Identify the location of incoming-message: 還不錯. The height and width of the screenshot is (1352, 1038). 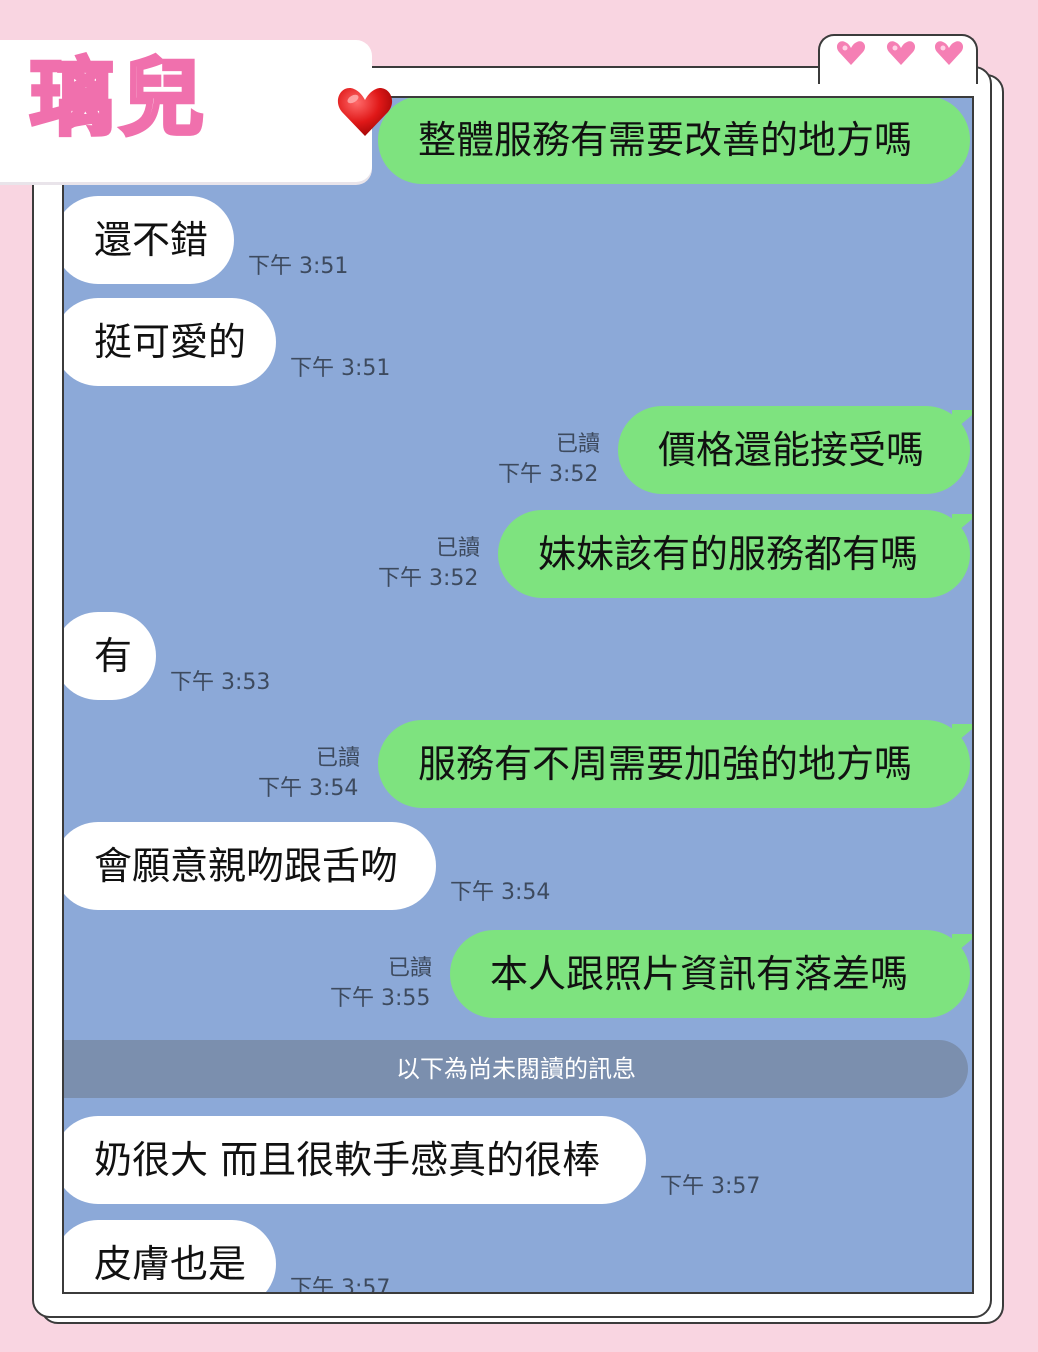
(149, 240).